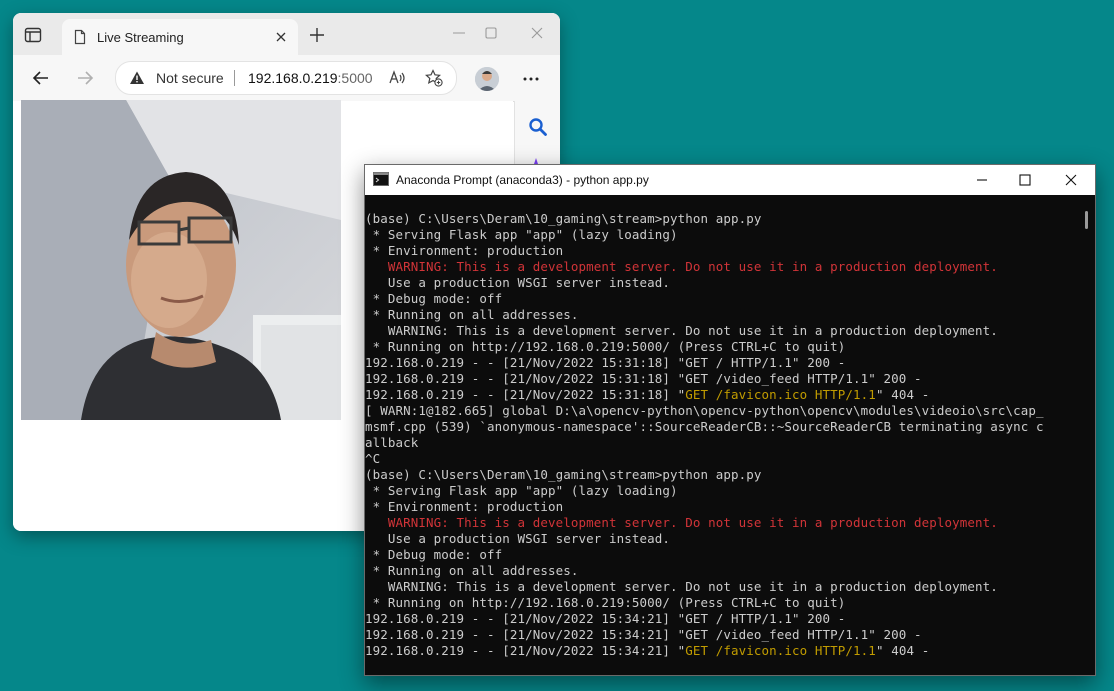 Image resolution: width=1114 pixels, height=691 pixels. What do you see at coordinates (41, 78) in the screenshot?
I see `back-icon` at bounding box center [41, 78].